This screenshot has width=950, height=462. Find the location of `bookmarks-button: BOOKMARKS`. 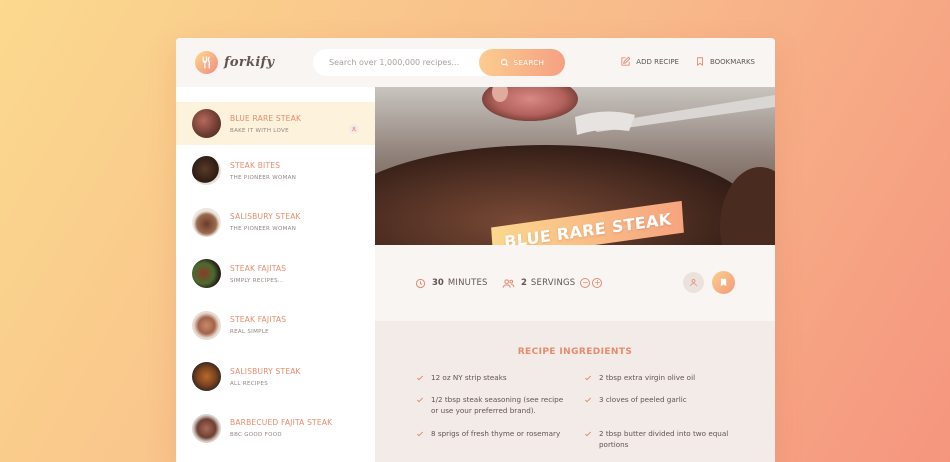

bookmarks-button: BOOKMARKS is located at coordinates (725, 61).